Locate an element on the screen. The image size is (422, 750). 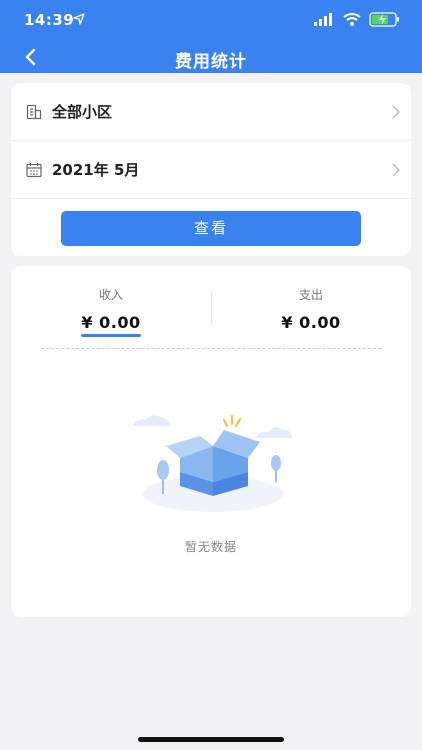
date-label: 2021年 5月 is located at coordinates (96, 170).